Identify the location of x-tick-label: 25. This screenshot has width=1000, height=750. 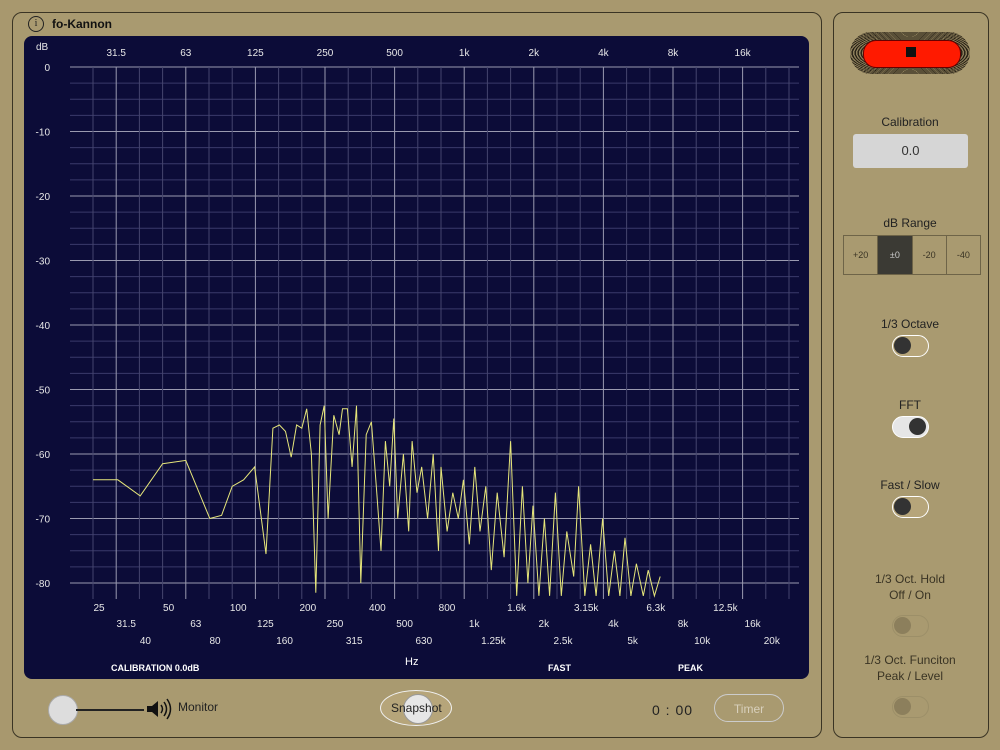
(99, 608).